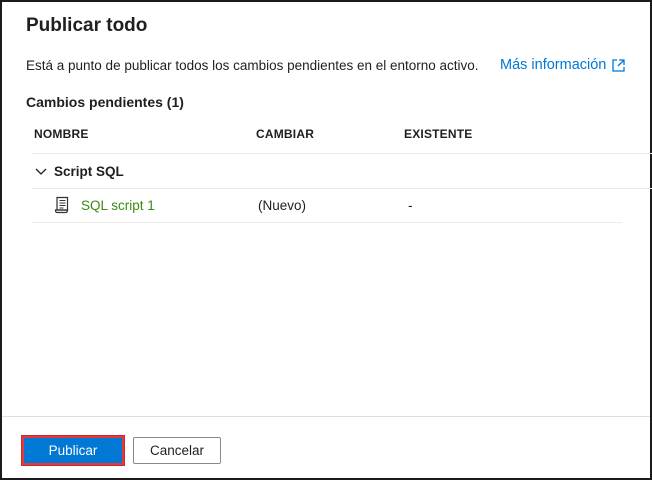 Image resolution: width=652 pixels, height=480 pixels. What do you see at coordinates (41, 172) in the screenshot?
I see `chevron-down-icon` at bounding box center [41, 172].